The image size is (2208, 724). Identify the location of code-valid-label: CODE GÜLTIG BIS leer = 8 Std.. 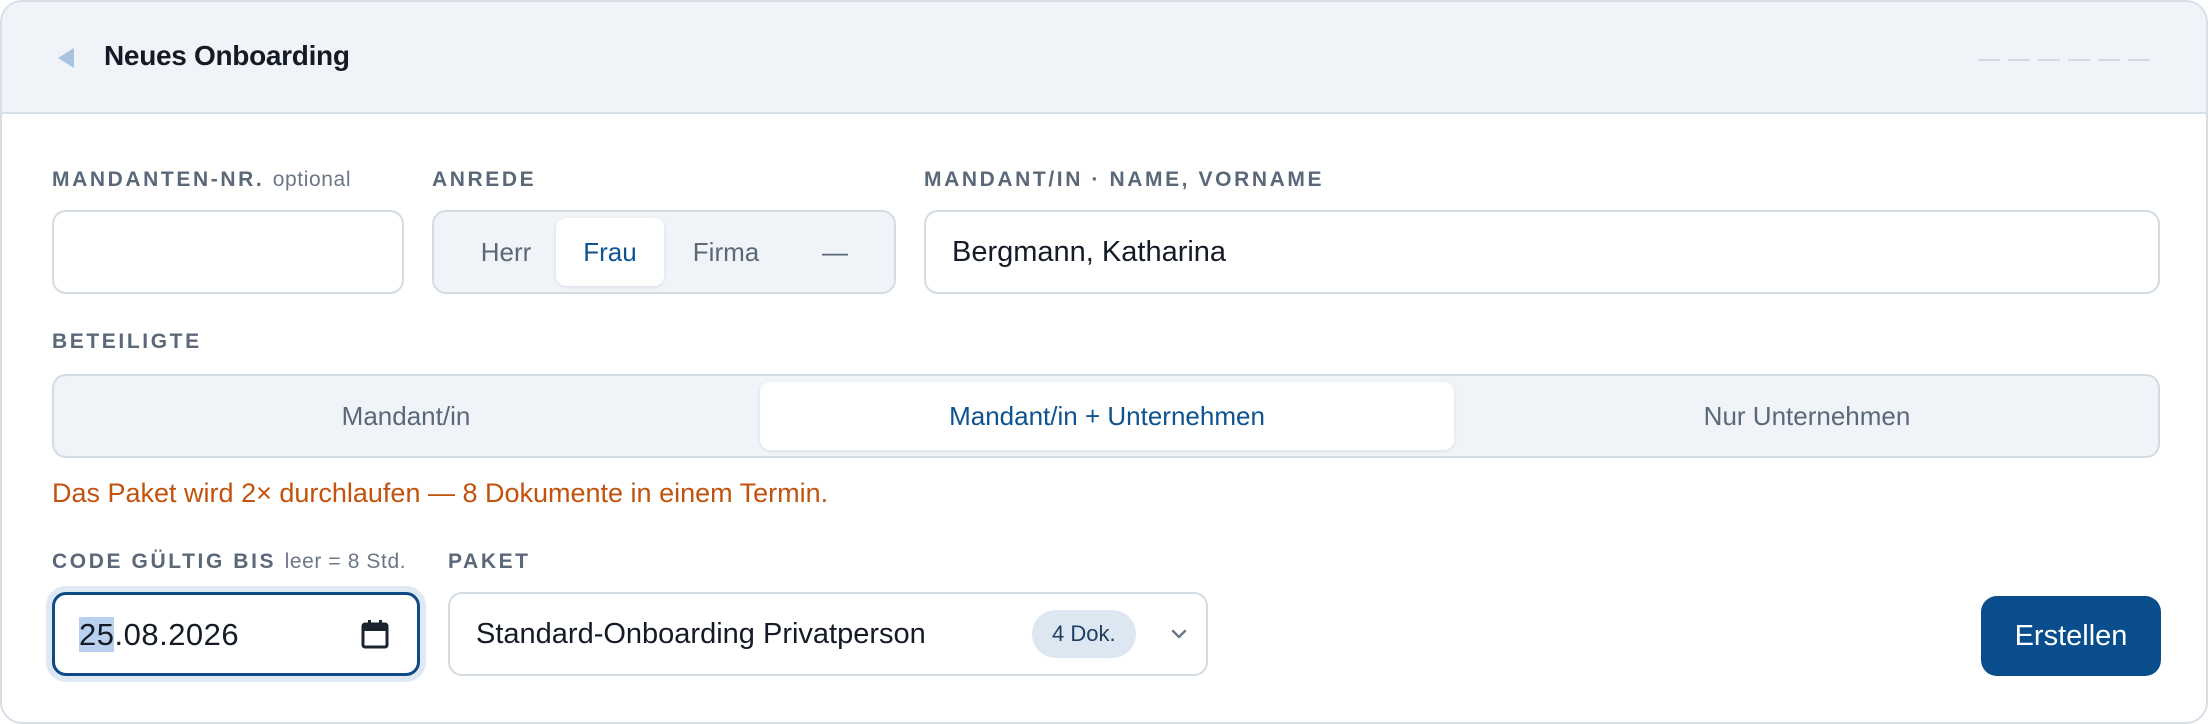
(229, 561).